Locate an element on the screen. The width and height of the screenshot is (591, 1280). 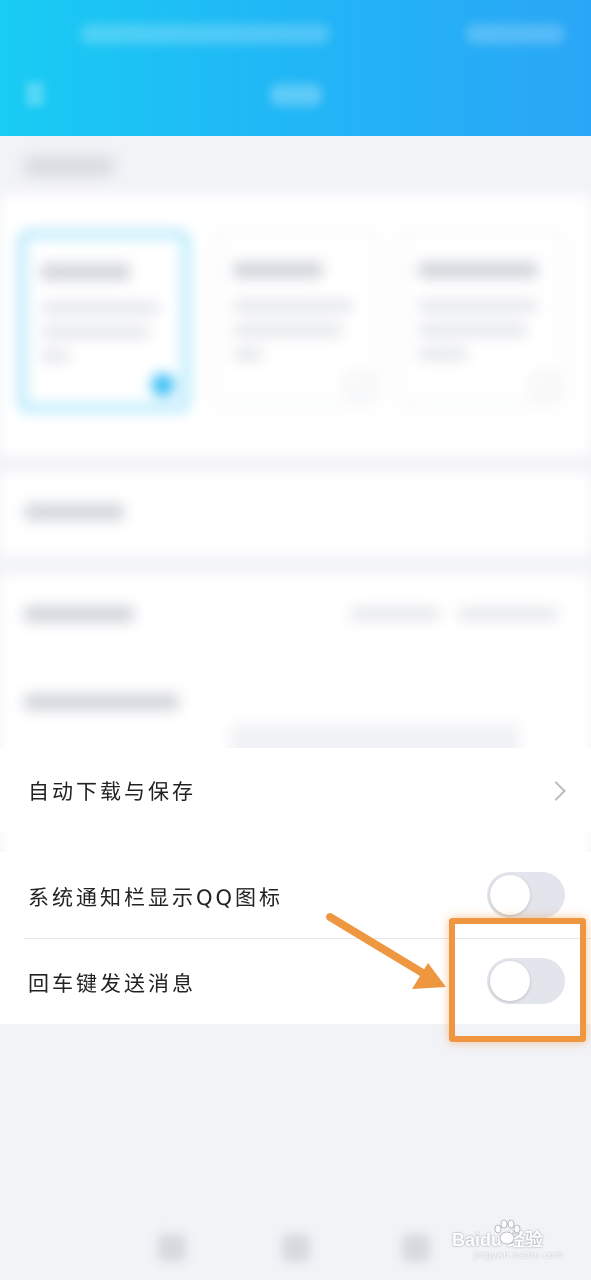
nav-recents-icon is located at coordinates (416, 1248).